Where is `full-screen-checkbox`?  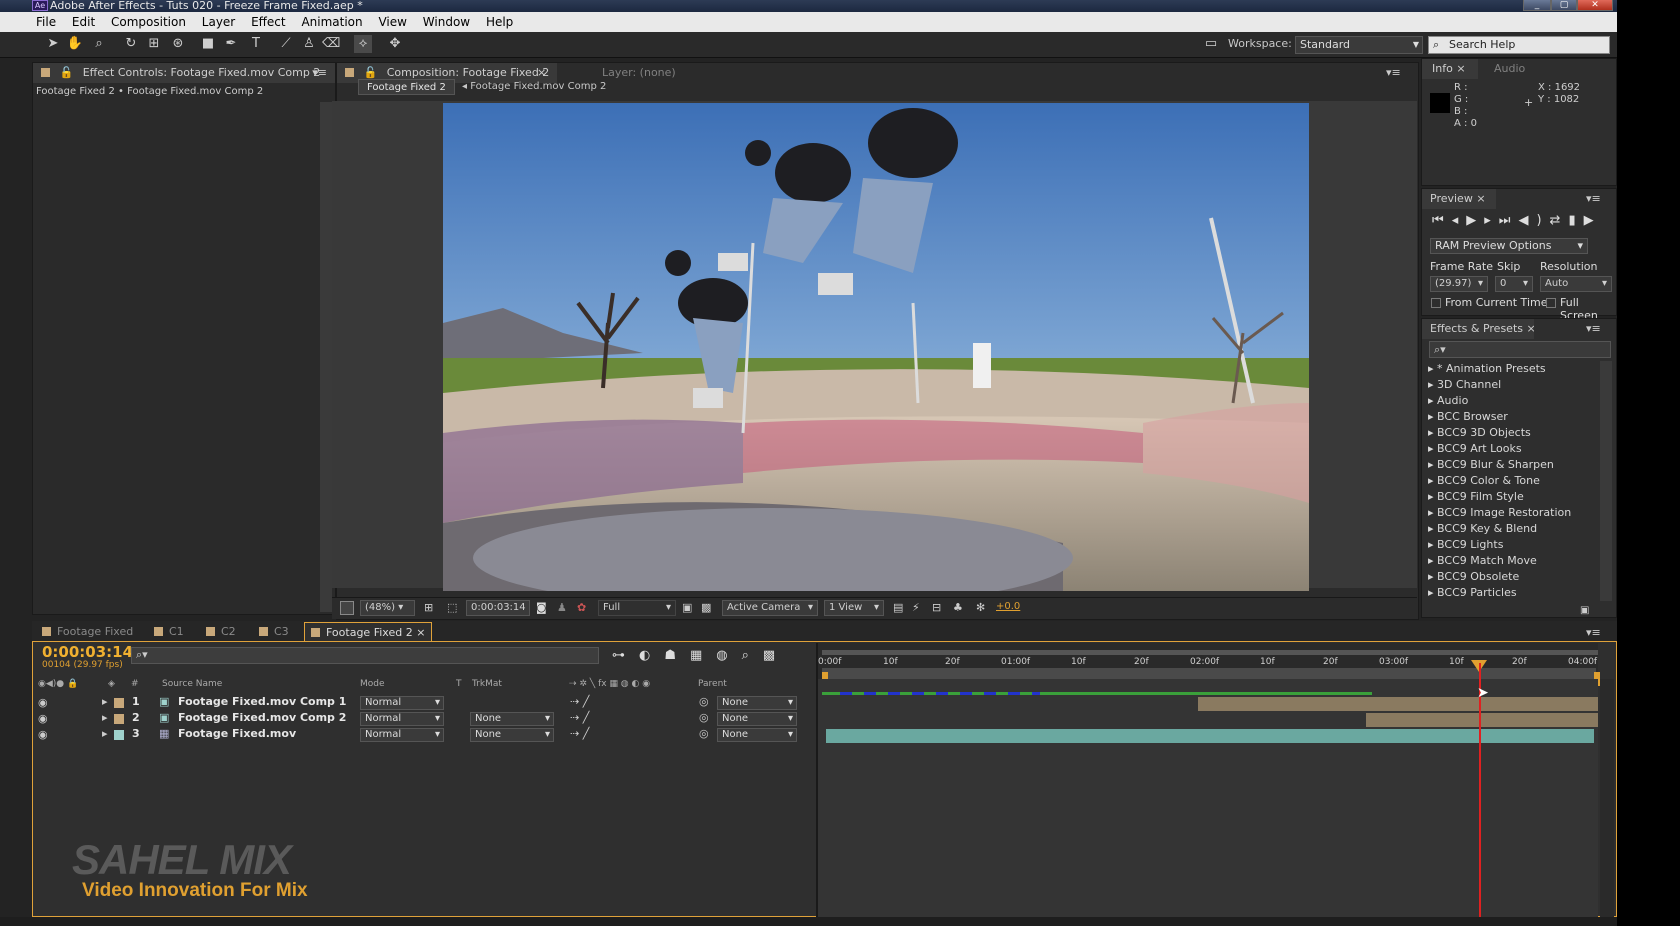
full-screen-checkbox is located at coordinates (1551, 303).